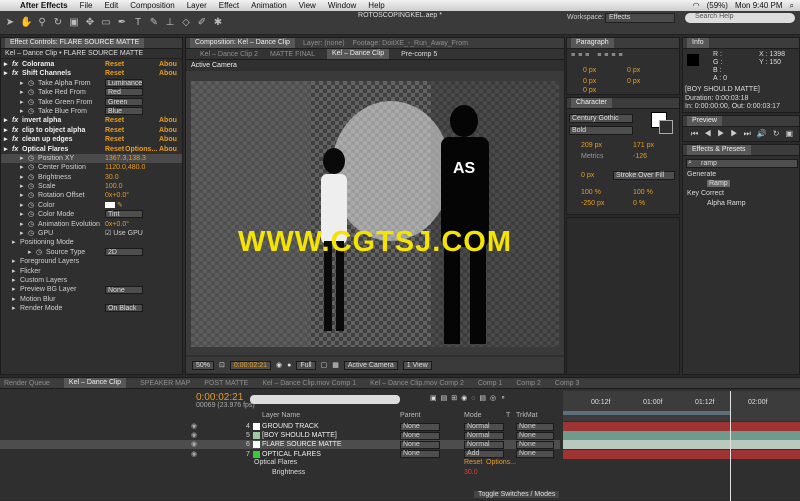  What do you see at coordinates (91, 139) in the screenshot?
I see `effect-row: ▸ fx clean up edges Reset Abou` at bounding box center [91, 139].